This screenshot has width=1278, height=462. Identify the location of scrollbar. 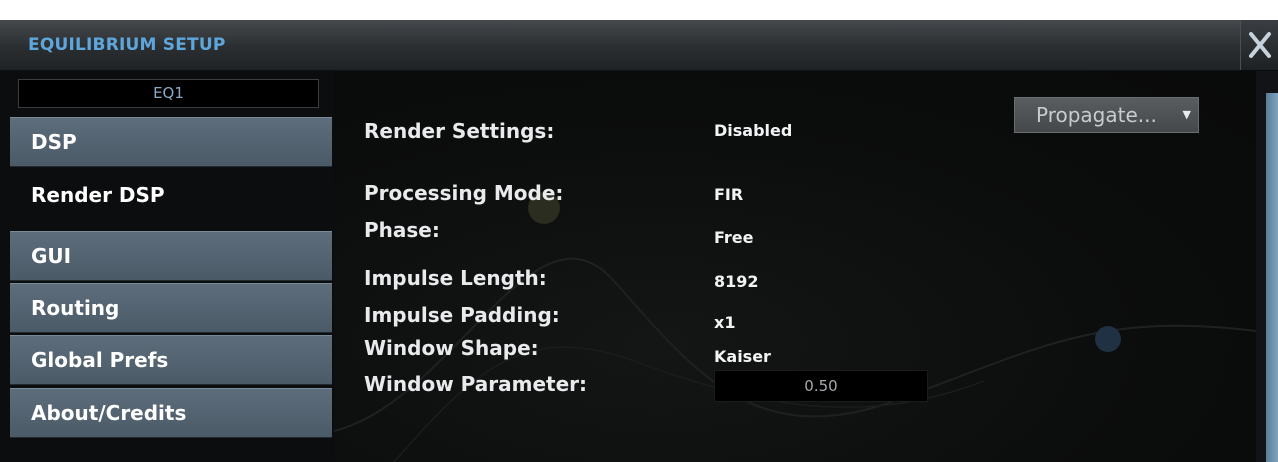
(1267, 266).